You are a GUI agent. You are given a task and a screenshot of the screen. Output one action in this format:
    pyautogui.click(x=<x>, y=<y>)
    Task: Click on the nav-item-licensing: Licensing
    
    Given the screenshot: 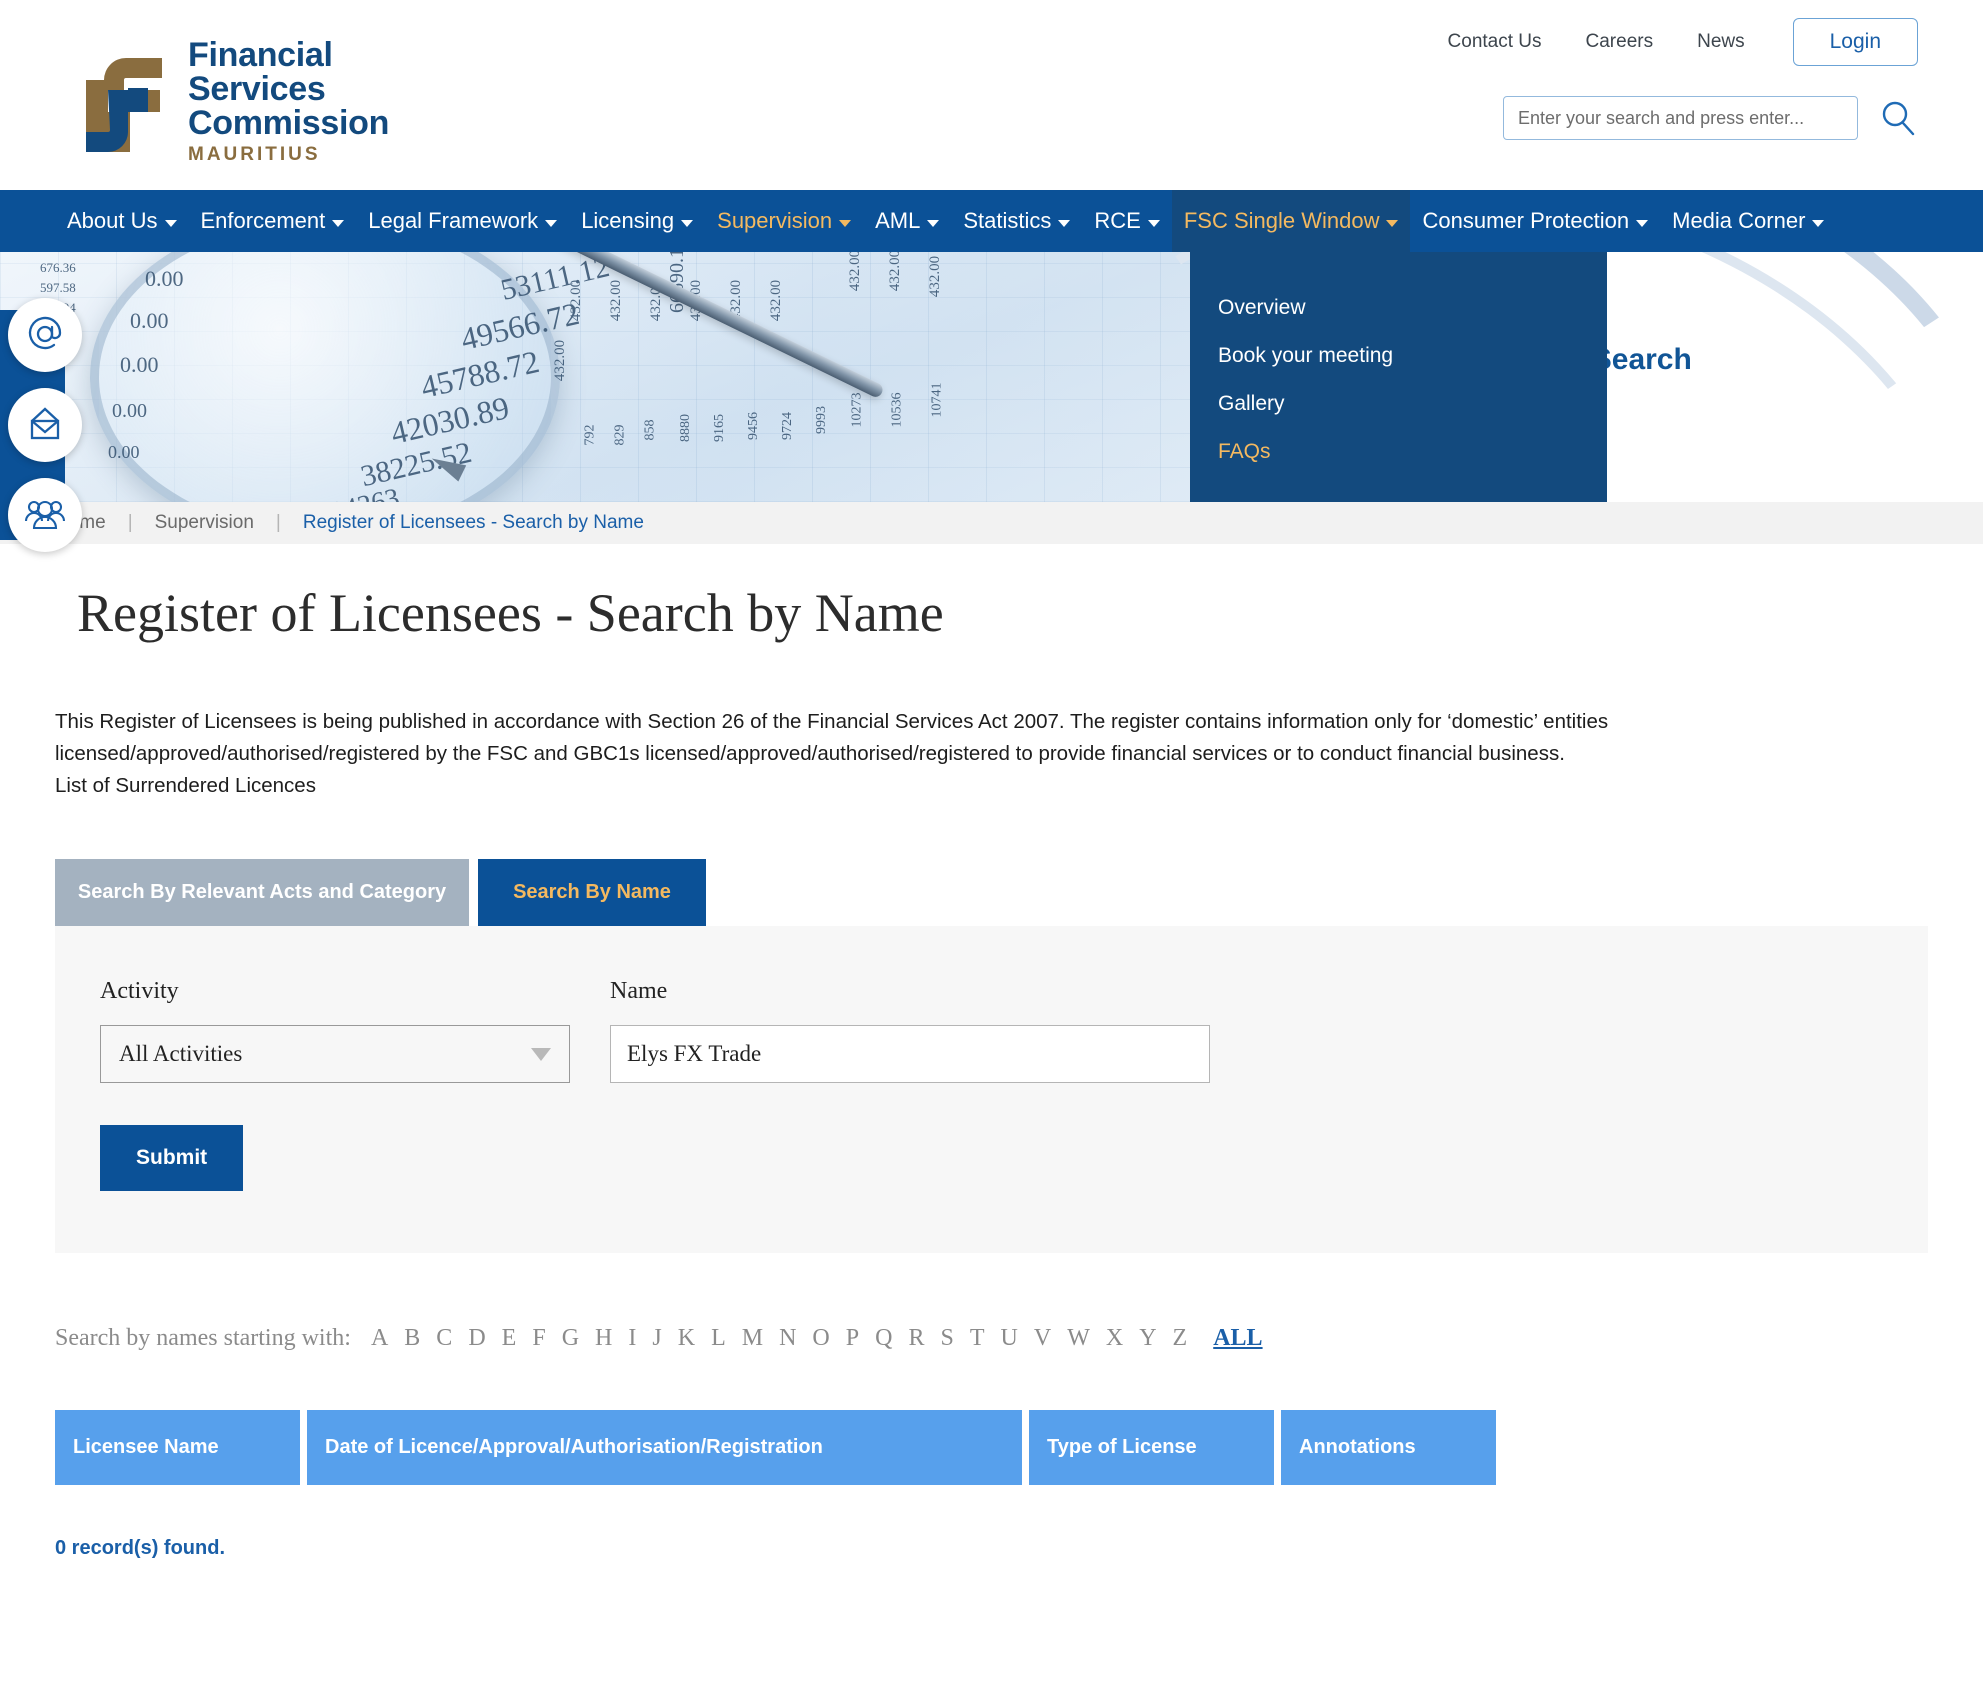 What is the action you would take?
    pyautogui.click(x=637, y=221)
    